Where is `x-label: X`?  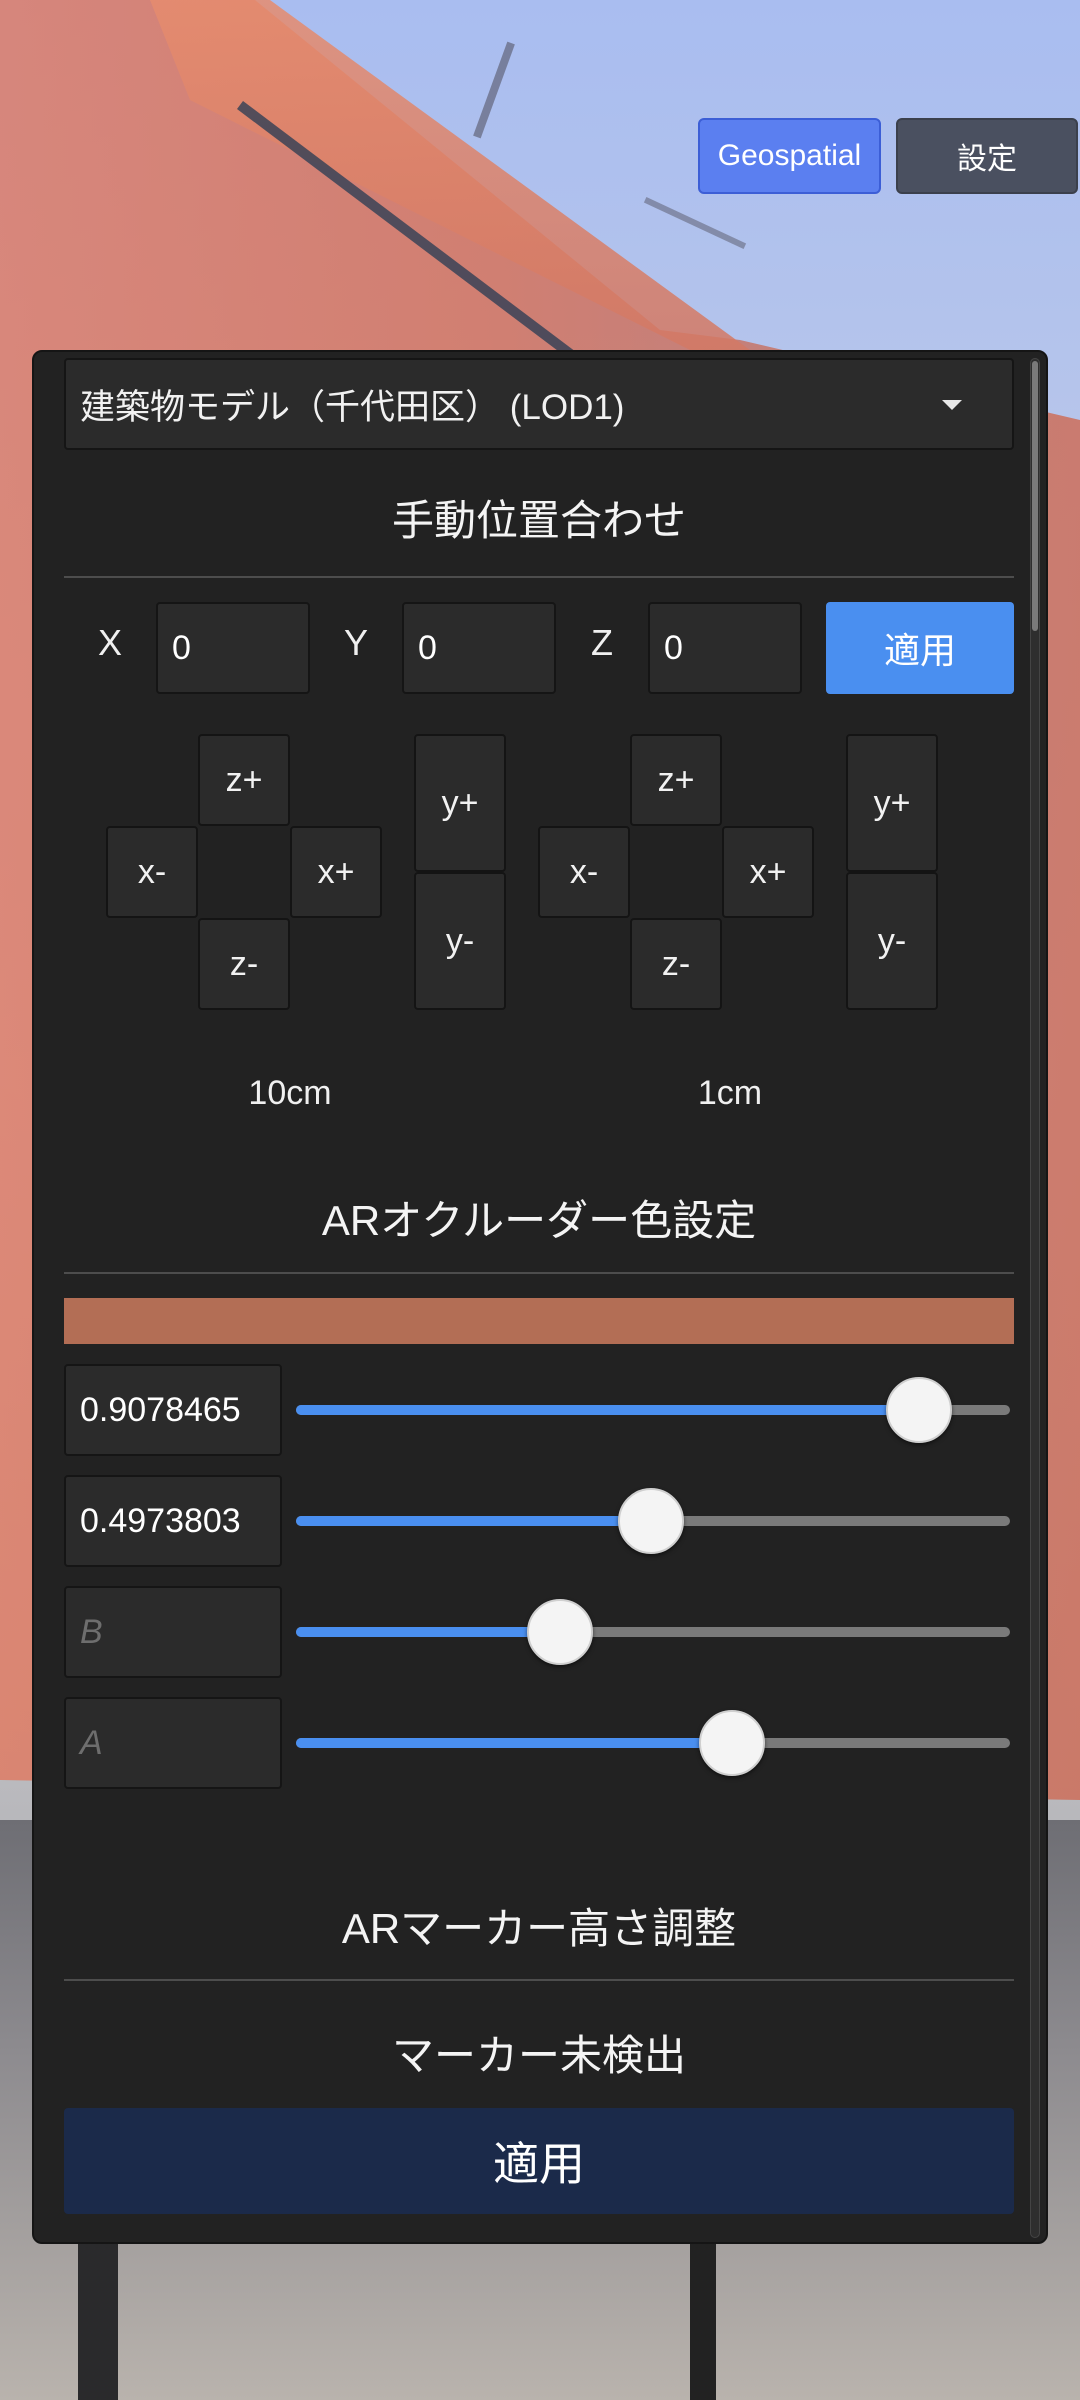
x-label: X is located at coordinates (109, 642).